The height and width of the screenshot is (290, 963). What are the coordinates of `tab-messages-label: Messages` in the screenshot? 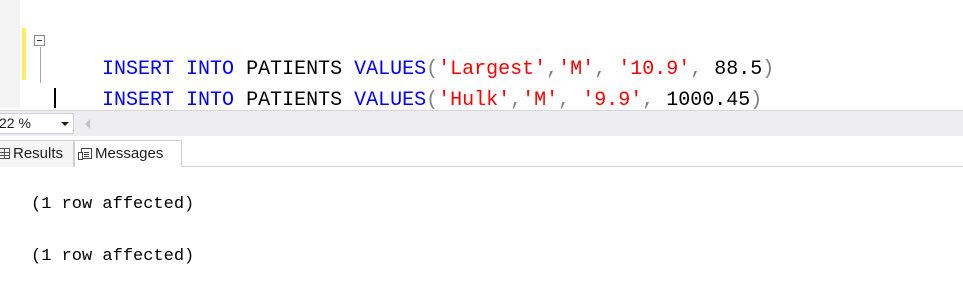 It's located at (129, 153).